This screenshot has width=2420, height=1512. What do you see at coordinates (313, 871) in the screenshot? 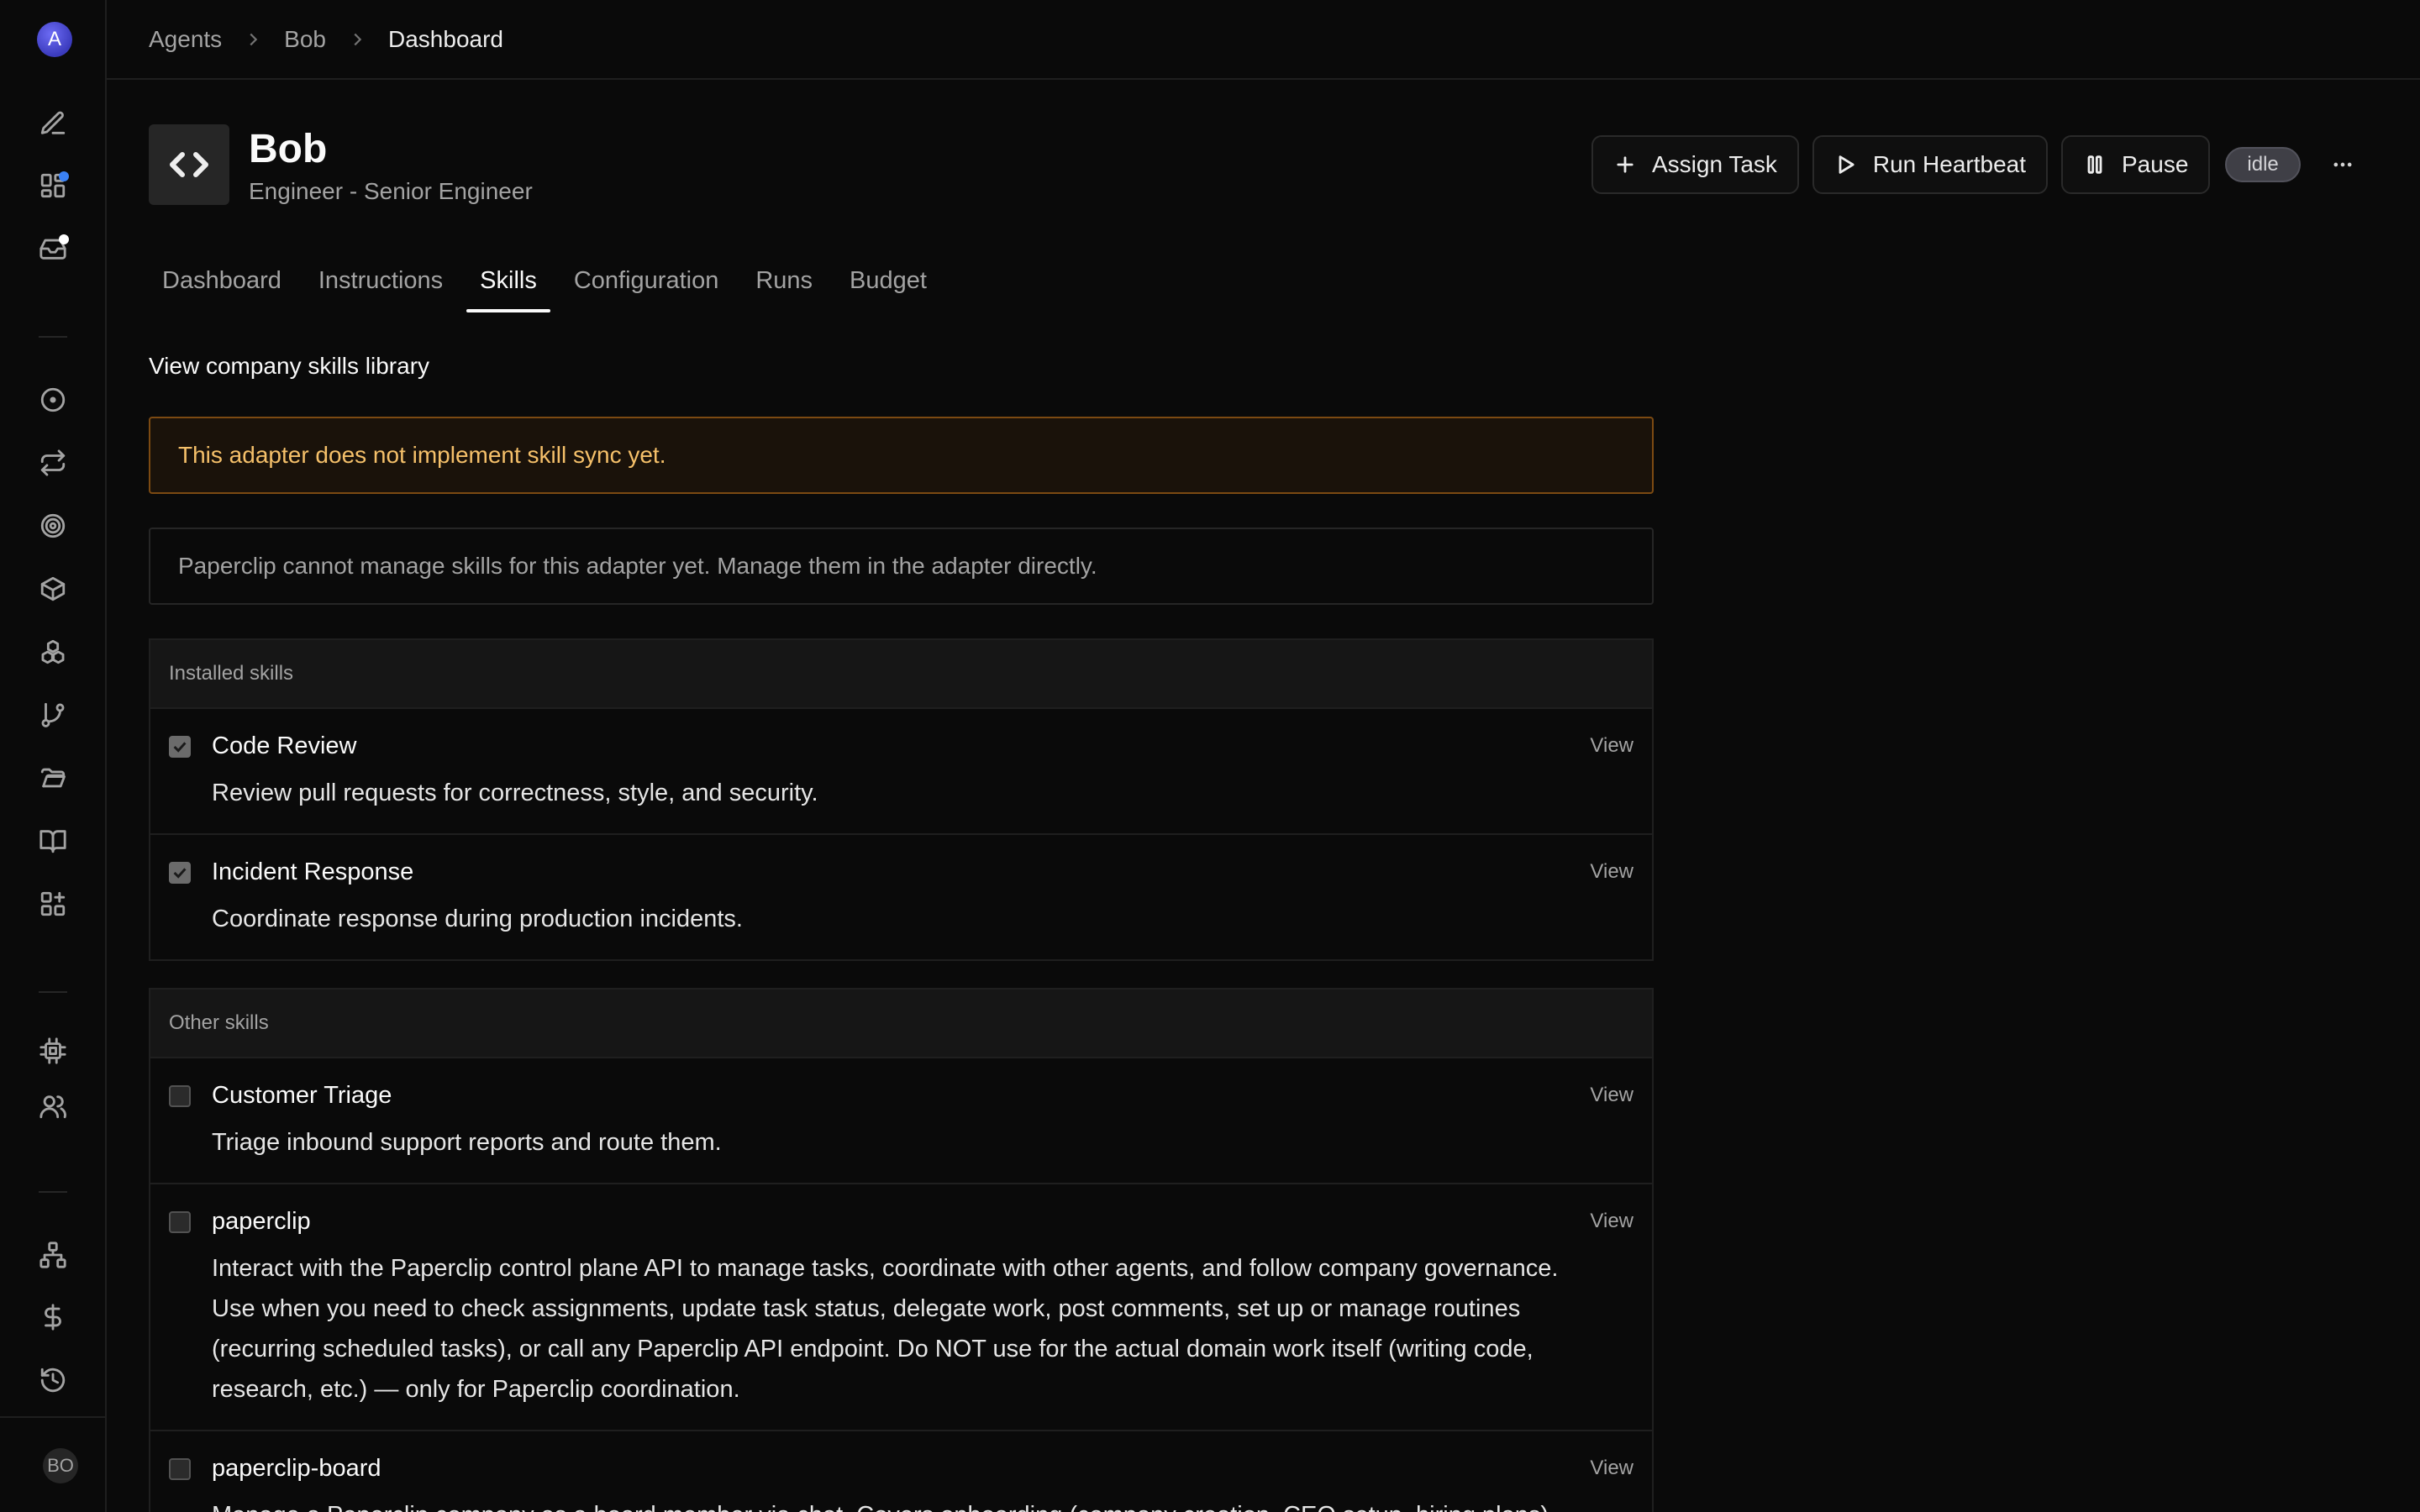
I see `skill-name: Incident Response` at bounding box center [313, 871].